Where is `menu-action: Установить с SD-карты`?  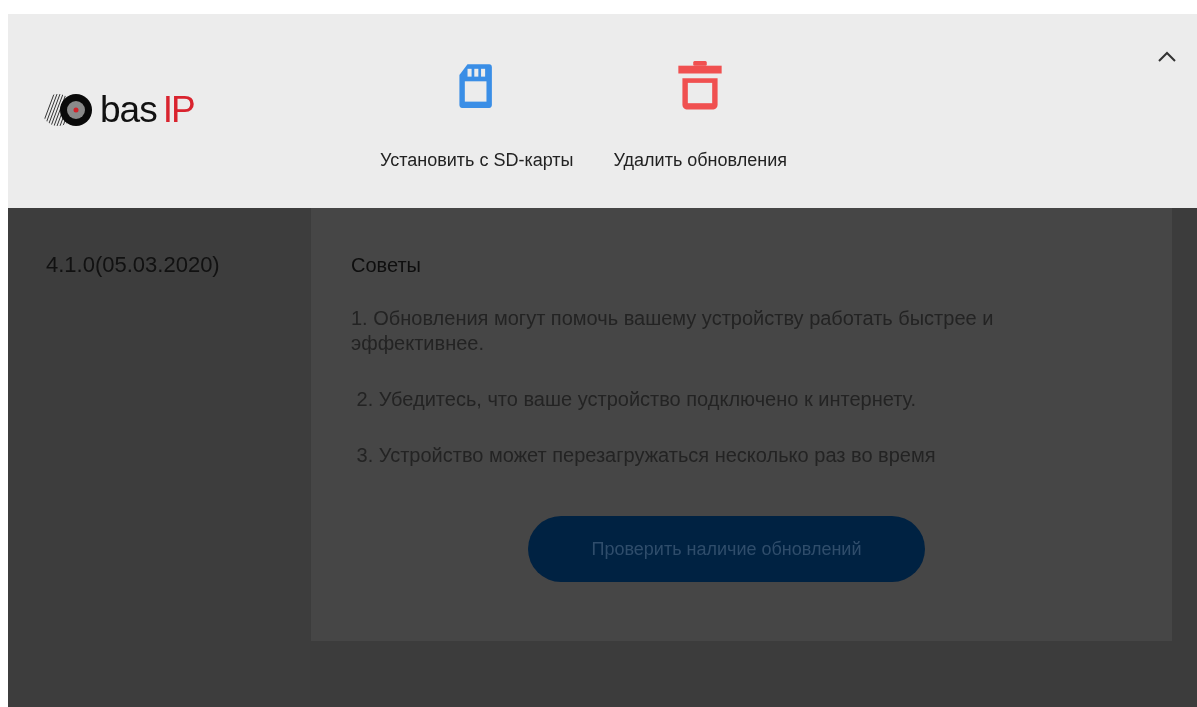 menu-action: Установить с SD-карты is located at coordinates (477, 117).